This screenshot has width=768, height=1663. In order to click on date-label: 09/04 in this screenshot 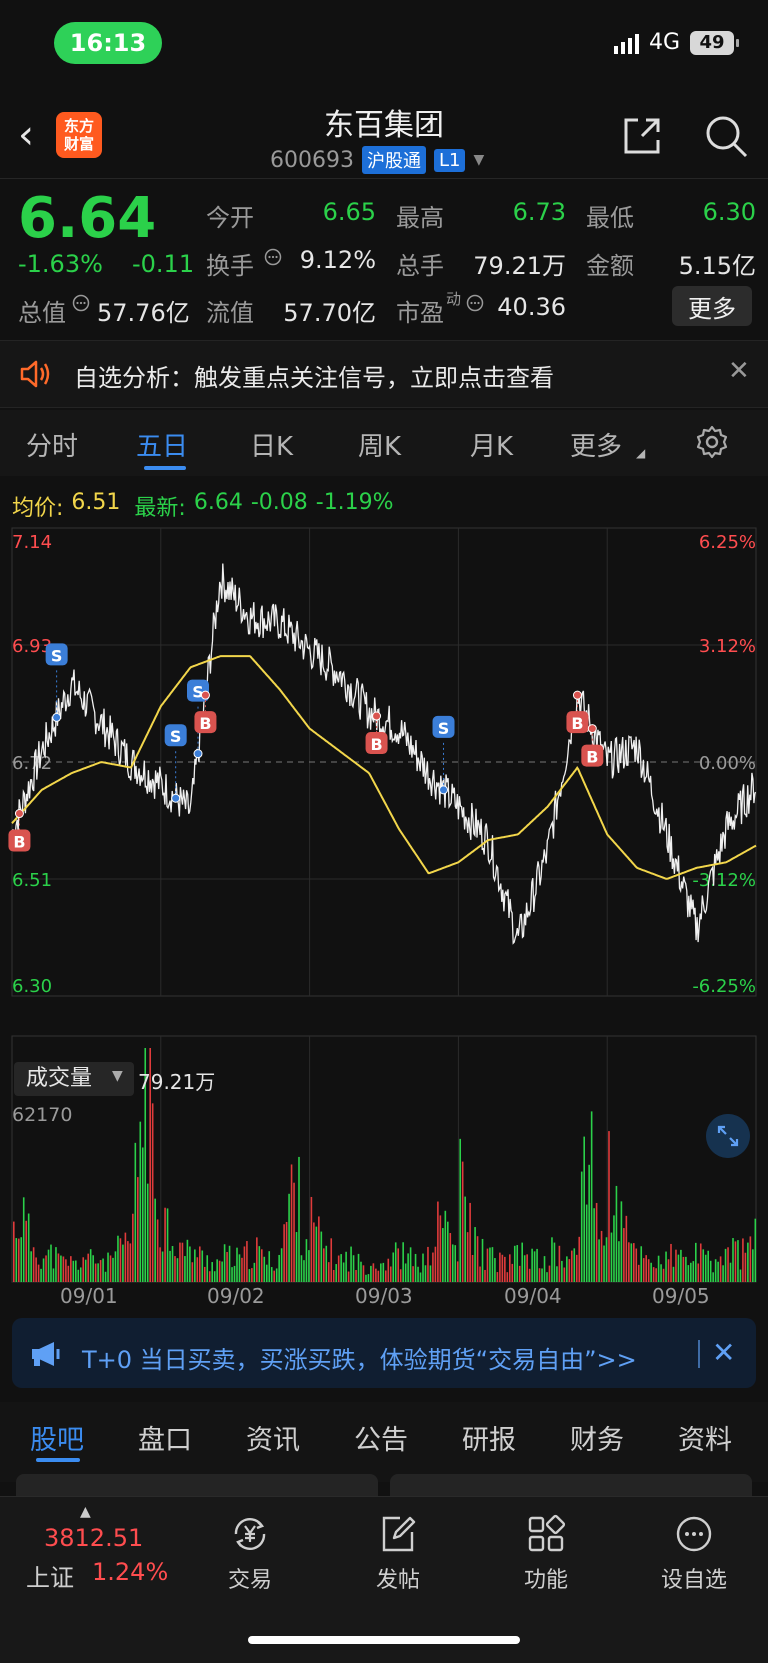, I will do `click(533, 1296)`.